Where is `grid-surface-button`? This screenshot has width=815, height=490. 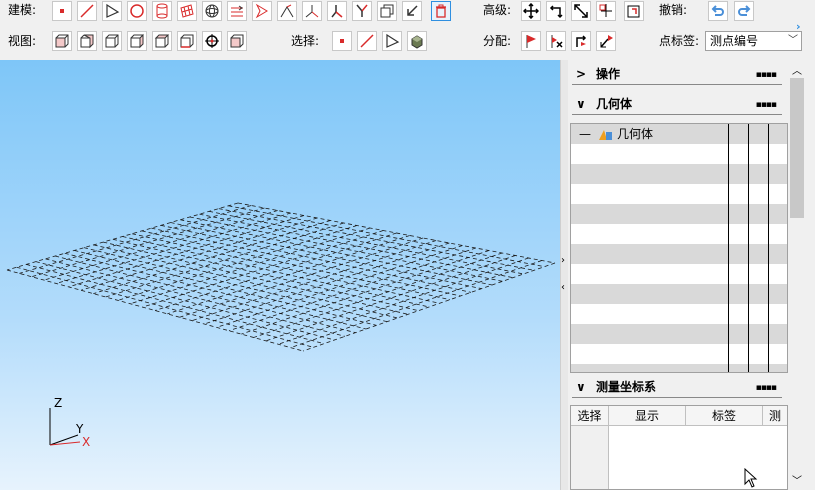
grid-surface-button is located at coordinates (187, 11).